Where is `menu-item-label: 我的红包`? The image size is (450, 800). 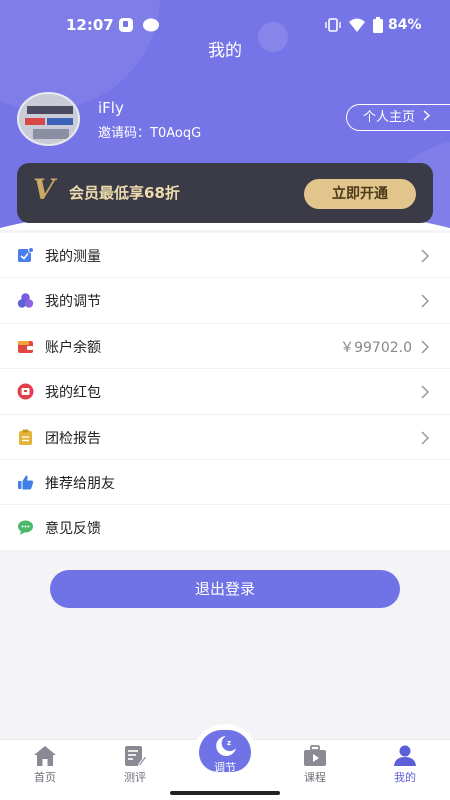
menu-item-label: 我的红包 is located at coordinates (73, 393).